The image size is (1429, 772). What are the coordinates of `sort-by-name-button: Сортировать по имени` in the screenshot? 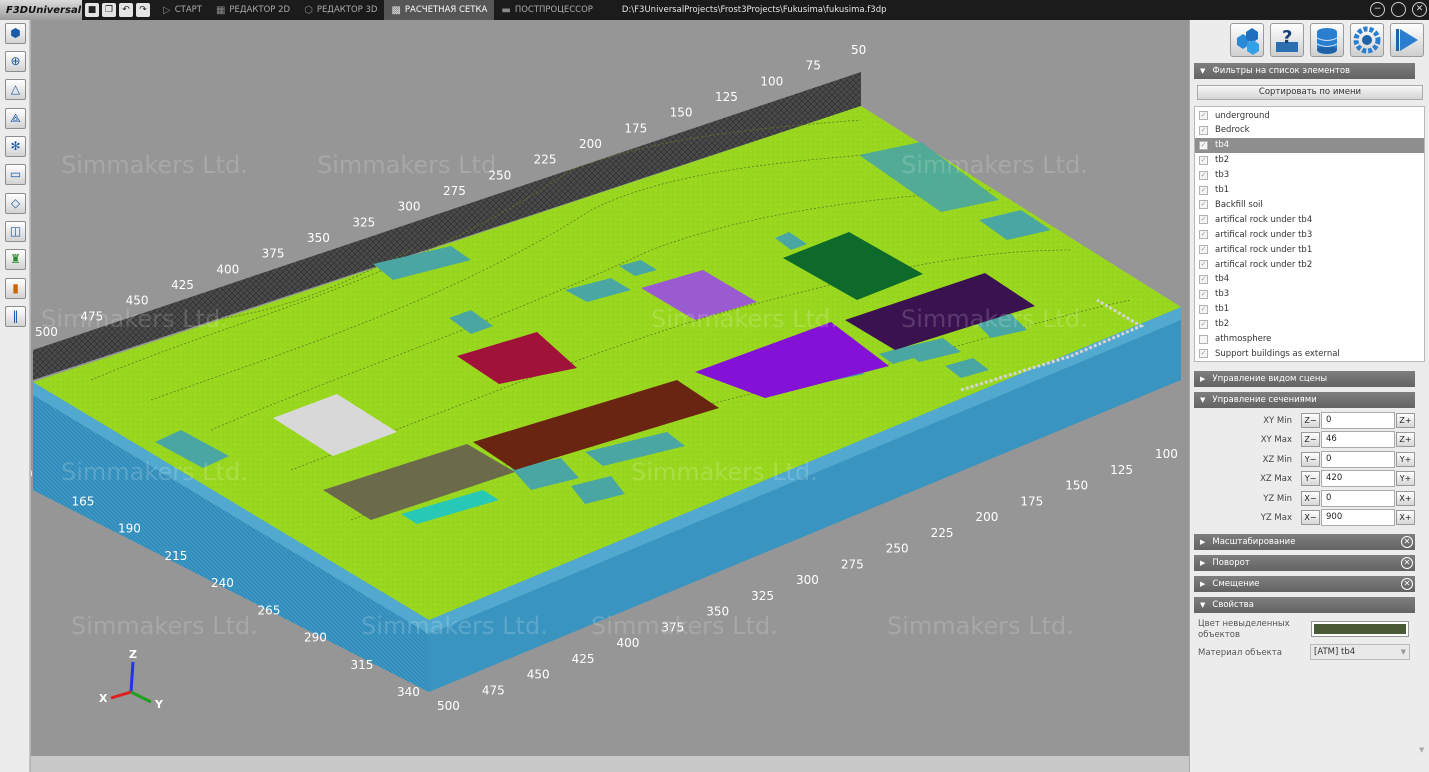 It's located at (1310, 92).